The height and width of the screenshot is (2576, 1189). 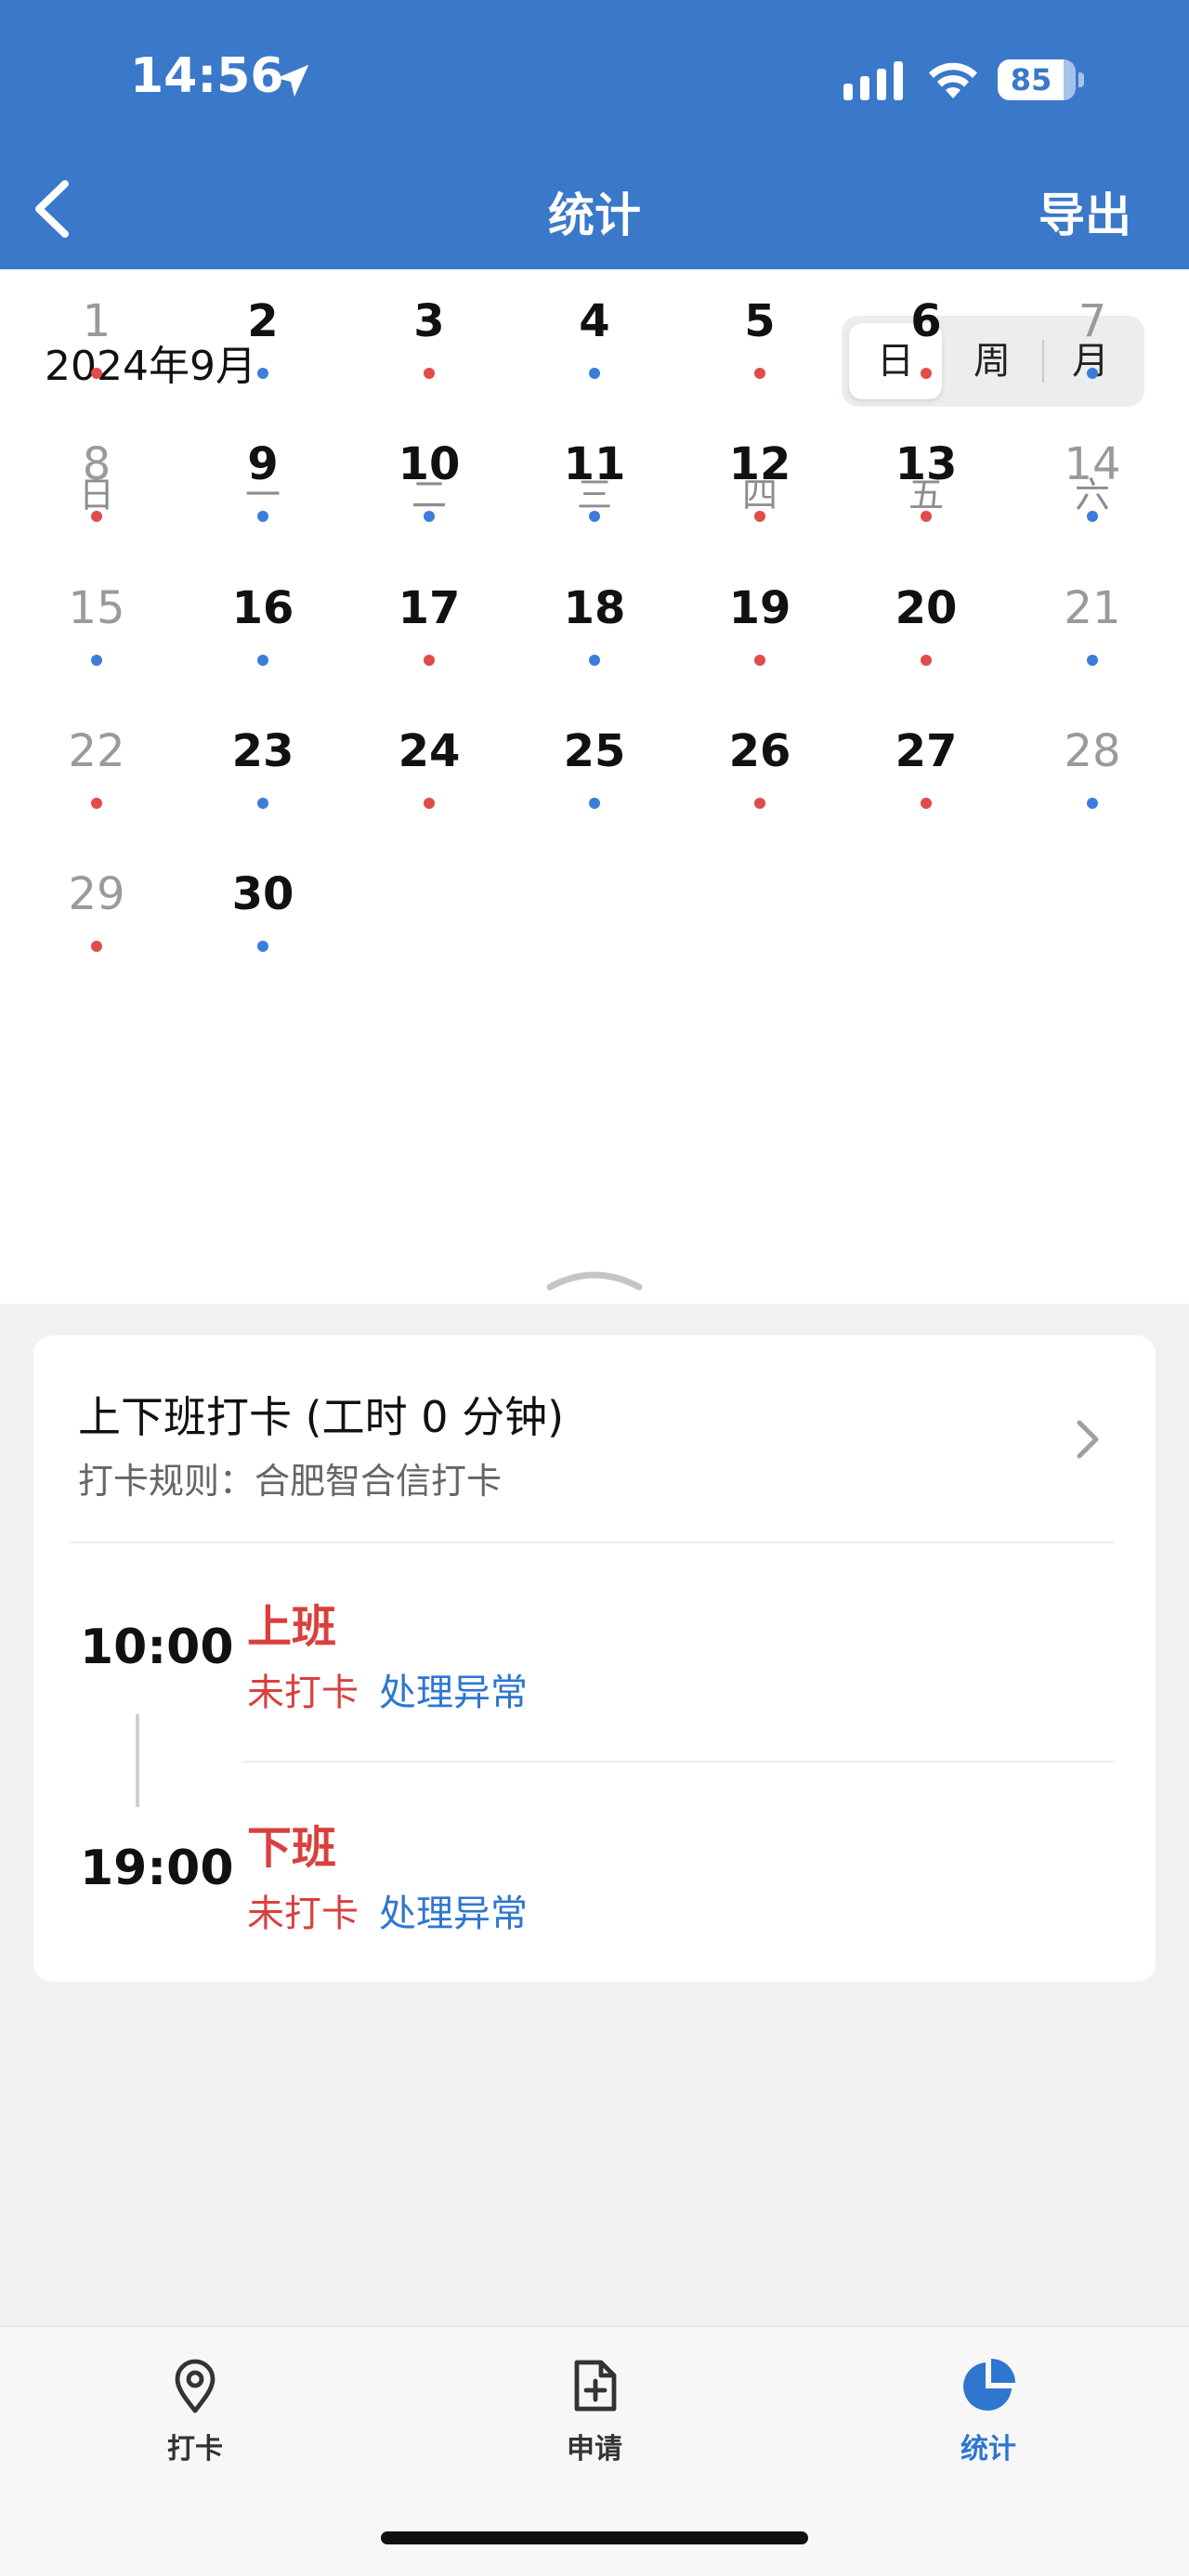 I want to click on battery-percent: 85, so click(x=1031, y=80).